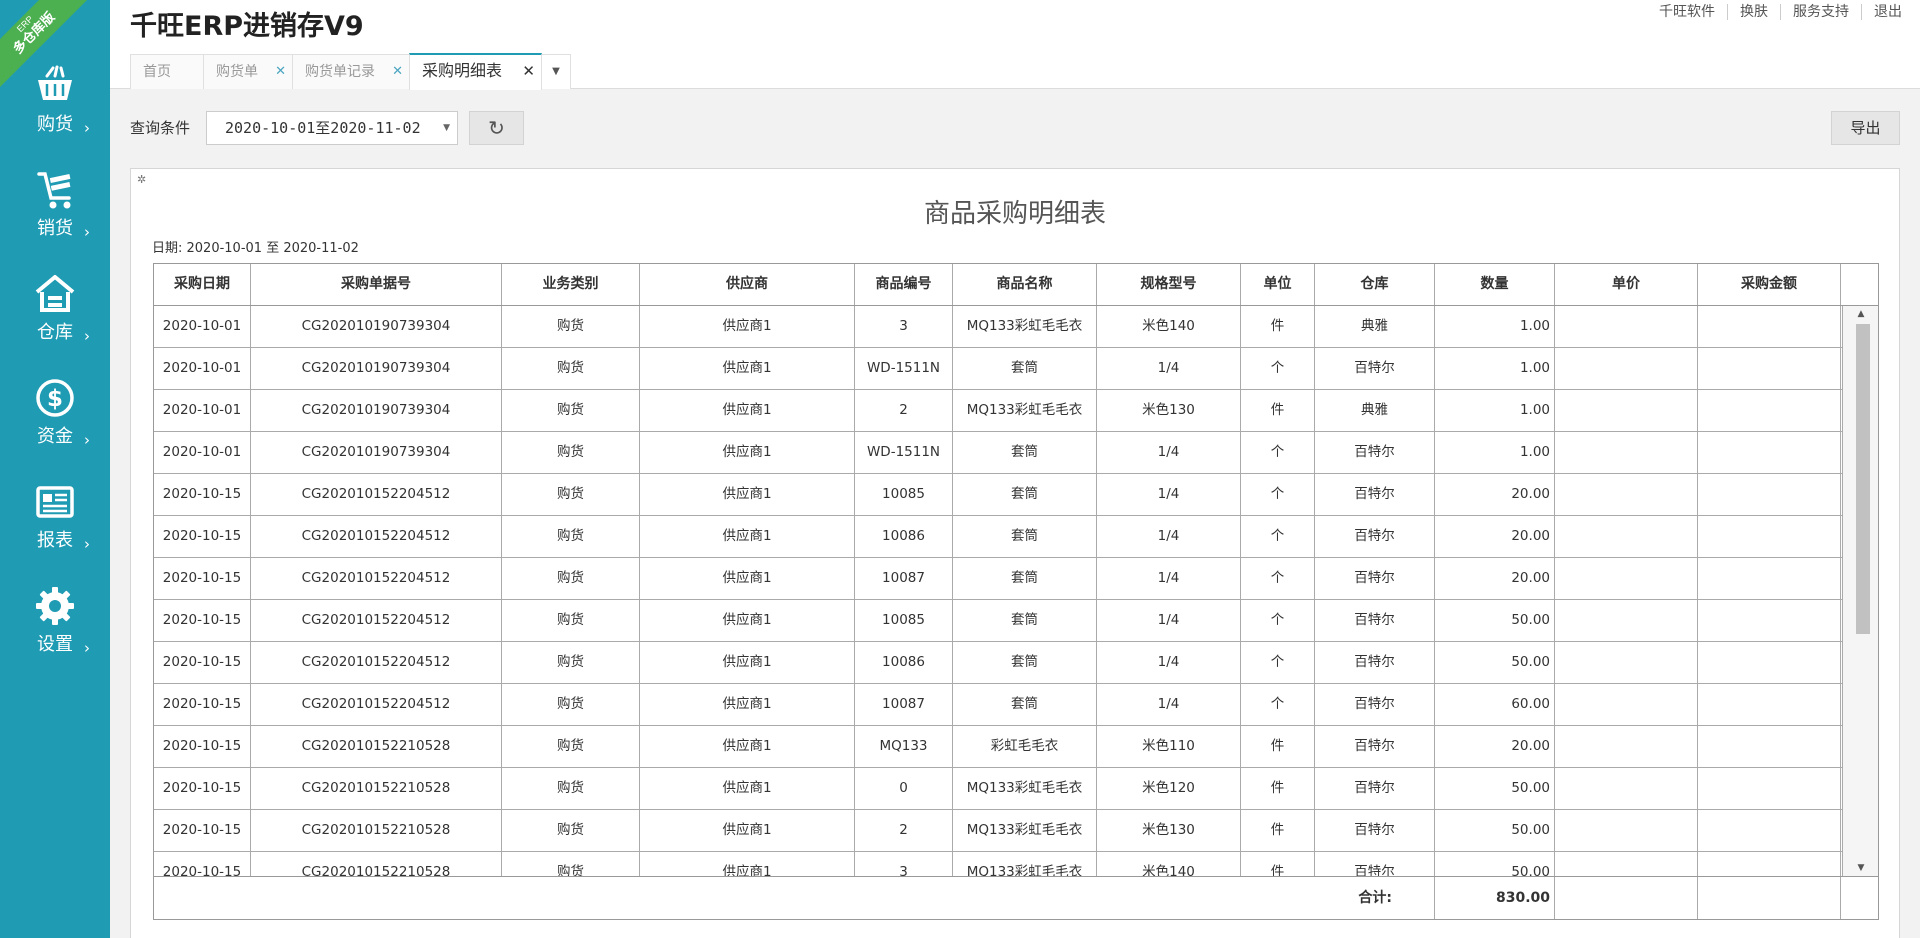  I want to click on column-settings-icon: ✲, so click(141, 179).